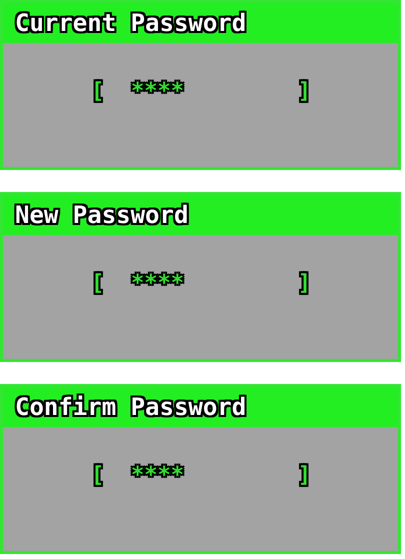  What do you see at coordinates (130, 407) in the screenshot?
I see `panel-title: Confirm Password` at bounding box center [130, 407].